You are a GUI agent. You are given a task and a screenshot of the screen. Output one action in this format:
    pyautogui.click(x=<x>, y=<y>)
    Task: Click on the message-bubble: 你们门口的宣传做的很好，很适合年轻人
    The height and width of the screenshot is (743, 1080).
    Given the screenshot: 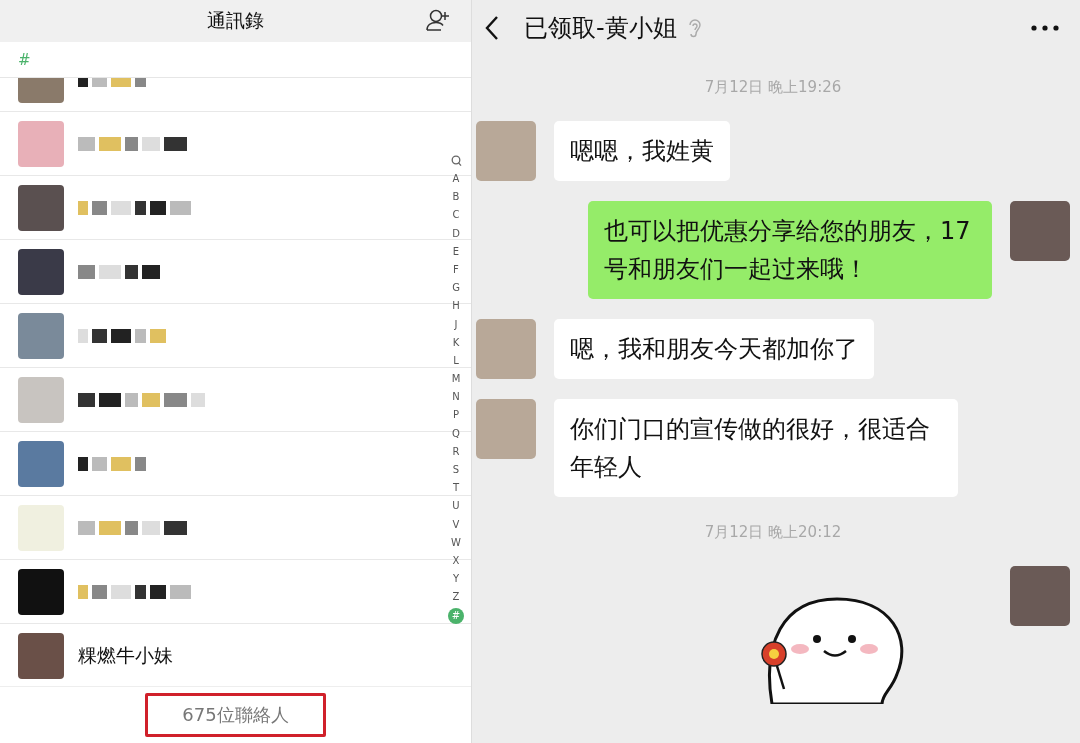 What is the action you would take?
    pyautogui.click(x=756, y=448)
    